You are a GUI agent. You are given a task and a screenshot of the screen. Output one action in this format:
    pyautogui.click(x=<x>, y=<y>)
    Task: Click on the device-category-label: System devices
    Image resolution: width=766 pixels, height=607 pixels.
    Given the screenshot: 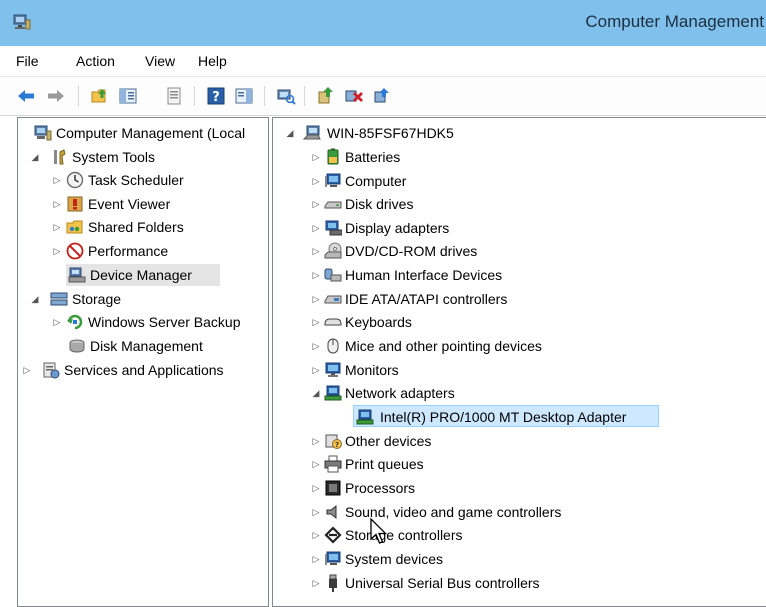 What is the action you would take?
    pyautogui.click(x=394, y=559)
    